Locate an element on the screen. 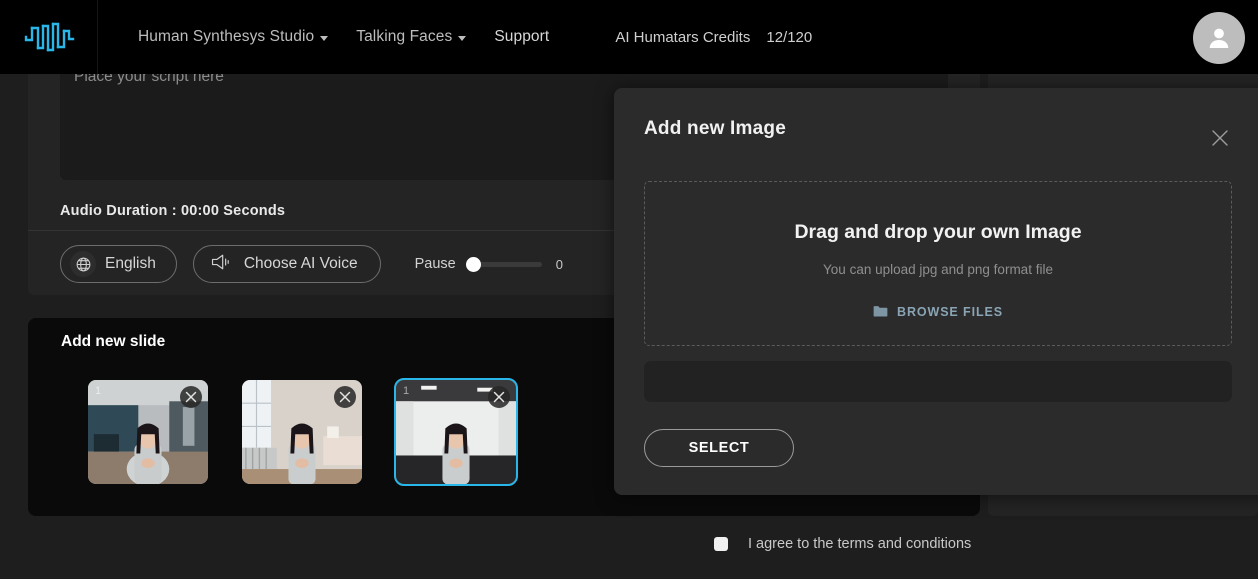  globe-icon is located at coordinates (83, 264).